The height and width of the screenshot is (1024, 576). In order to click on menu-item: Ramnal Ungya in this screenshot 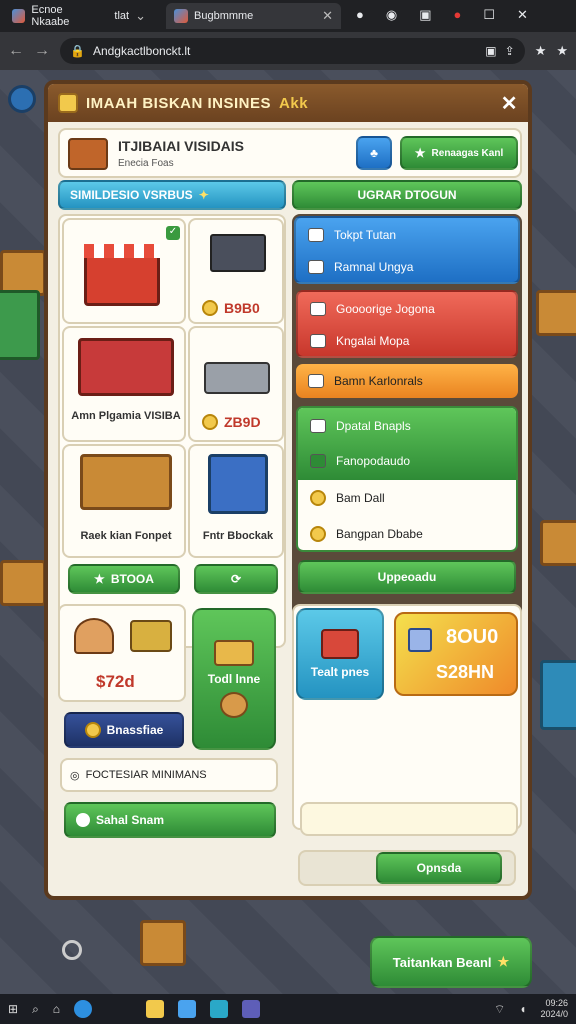, I will do `click(407, 267)`.